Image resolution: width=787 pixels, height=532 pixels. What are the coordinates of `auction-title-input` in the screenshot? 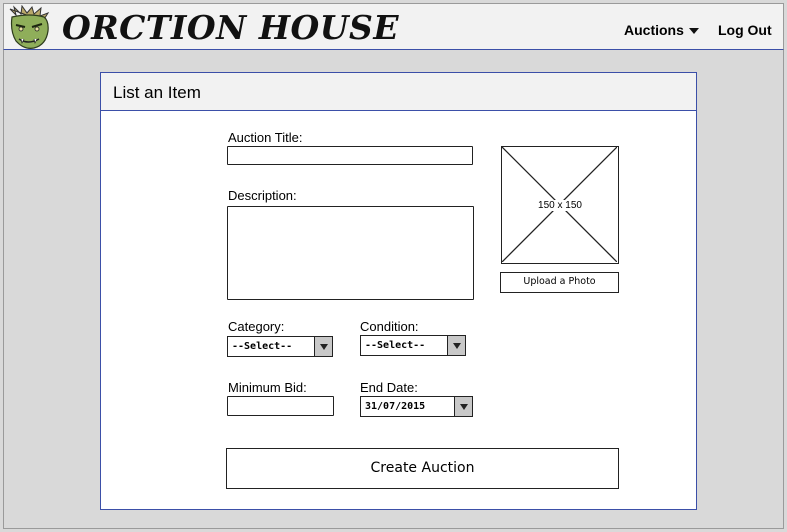 It's located at (350, 155).